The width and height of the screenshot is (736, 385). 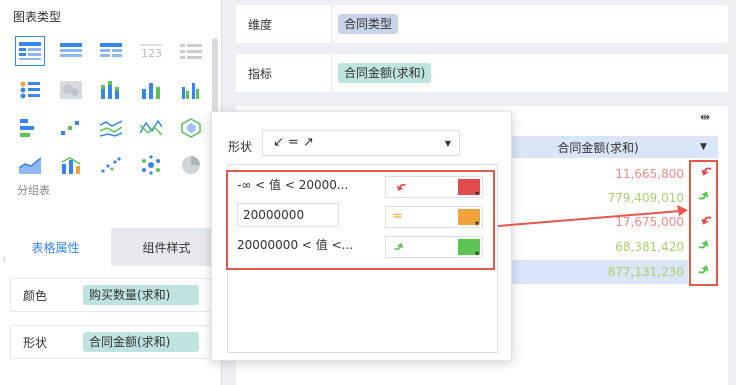 I want to click on annotation-arrow, so click(x=592, y=216).